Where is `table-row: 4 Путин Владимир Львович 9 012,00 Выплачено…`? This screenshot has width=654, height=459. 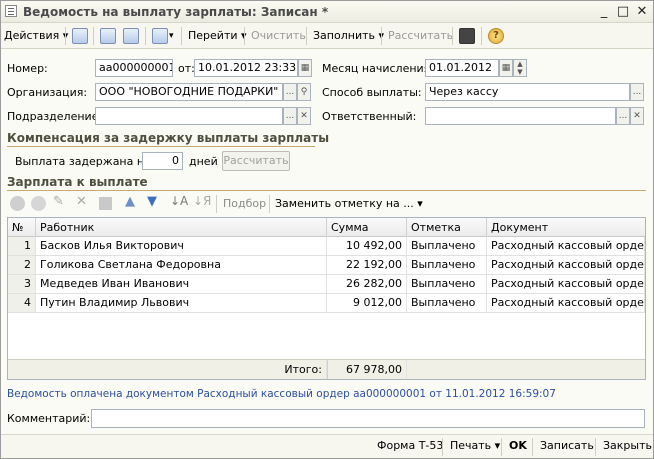 table-row: 4 Путин Владимир Львович 9 012,00 Выплачено… is located at coordinates (326, 303).